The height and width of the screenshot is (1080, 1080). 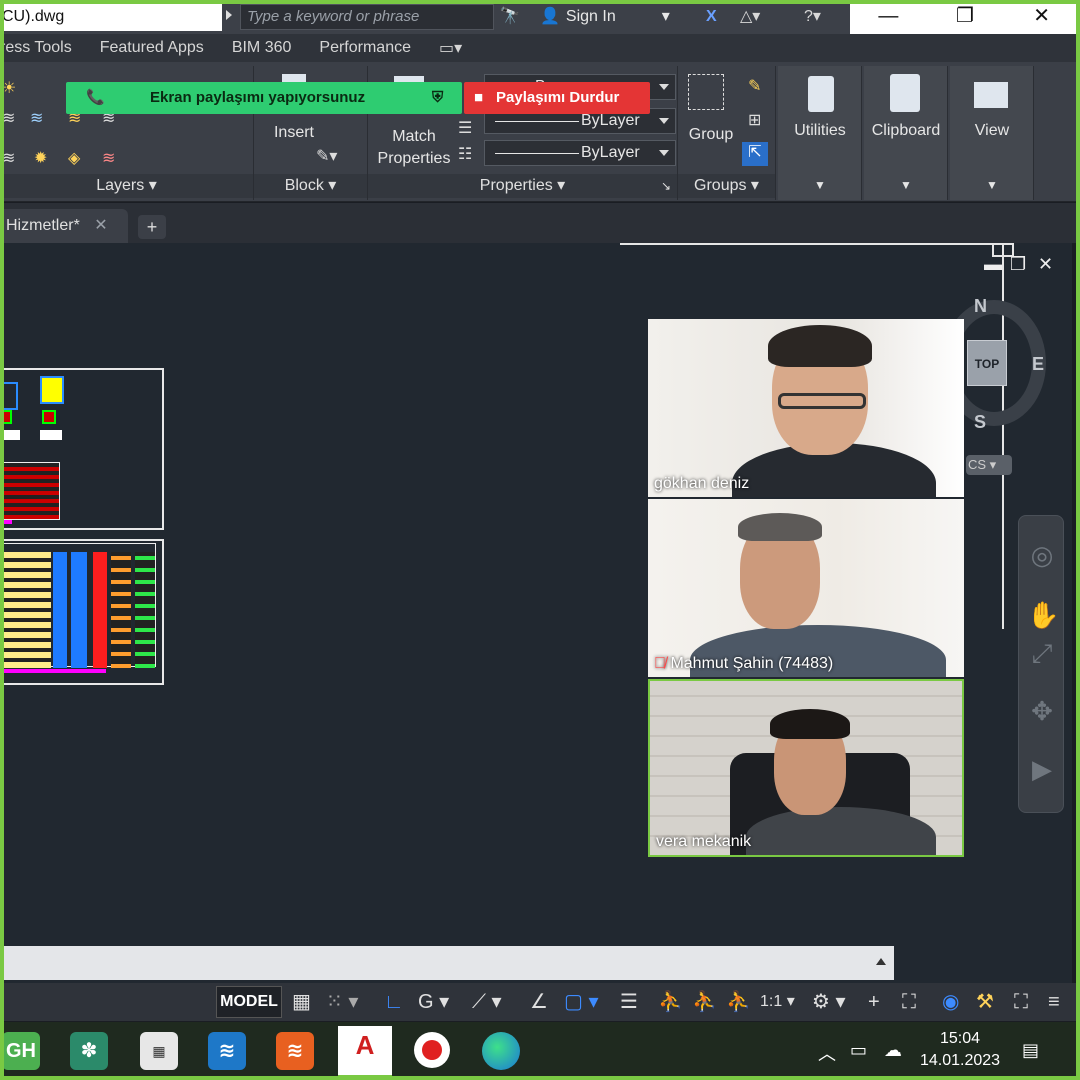 I want to click on ortho-icon: ∟, so click(x=394, y=1002).